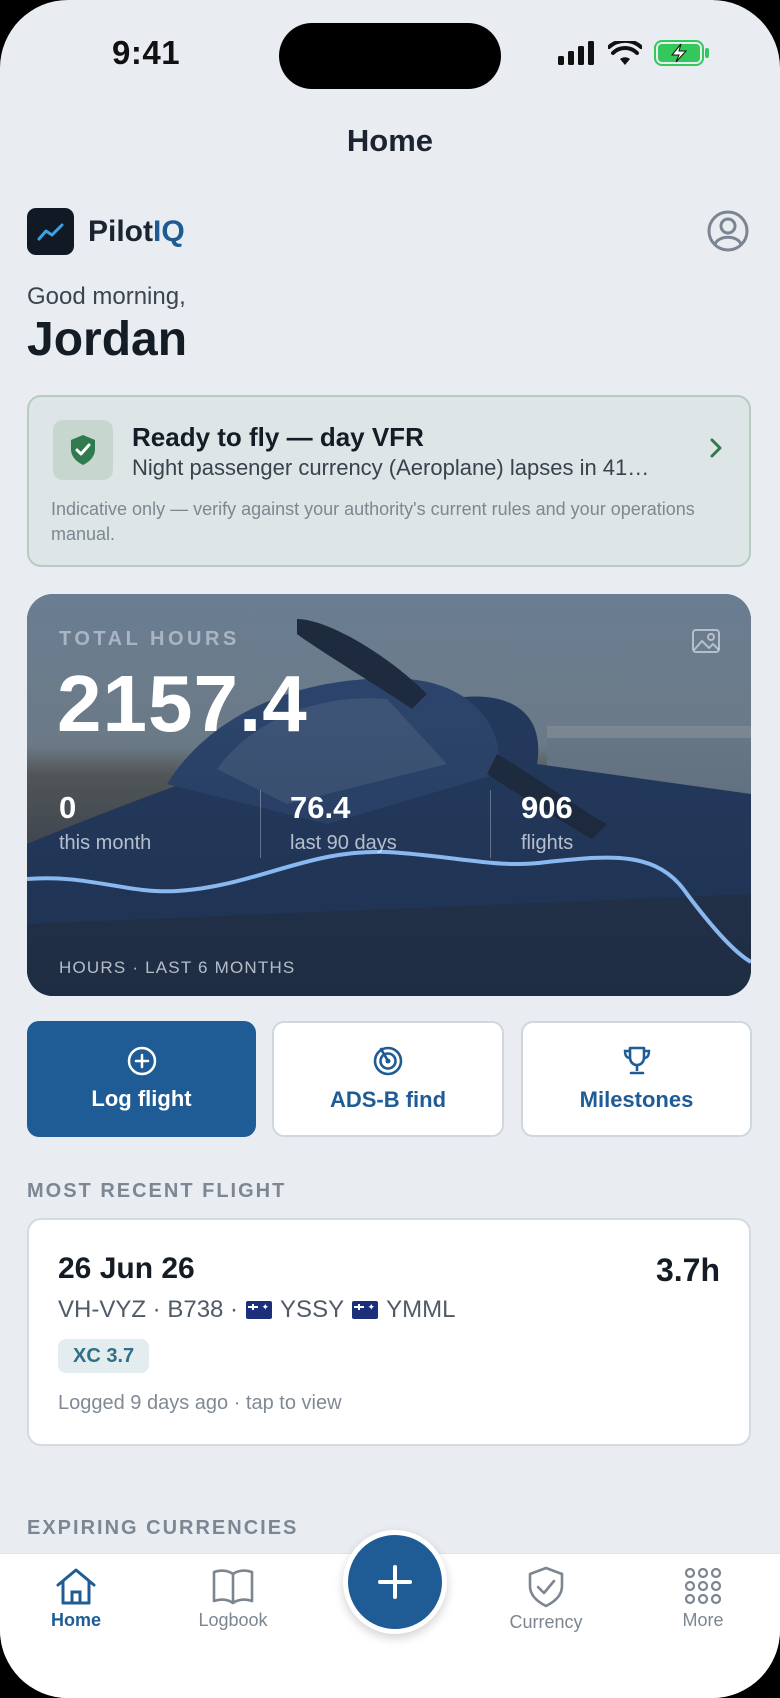 Image resolution: width=780 pixels, height=1698 pixels. I want to click on trophy-icon, so click(636, 1060).